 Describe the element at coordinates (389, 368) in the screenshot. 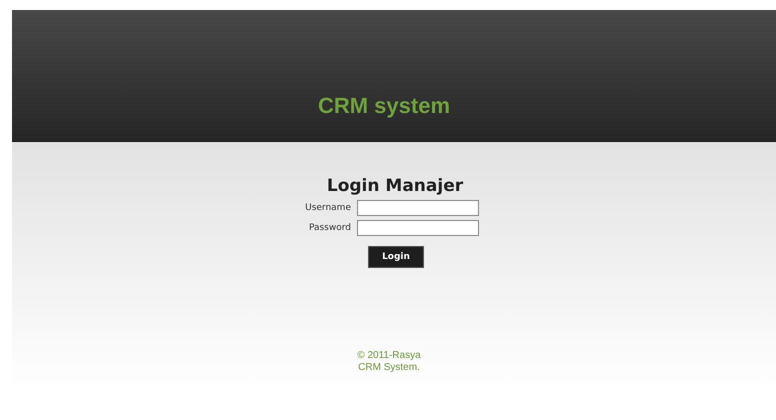

I see `footer-text: CRM System.` at that location.